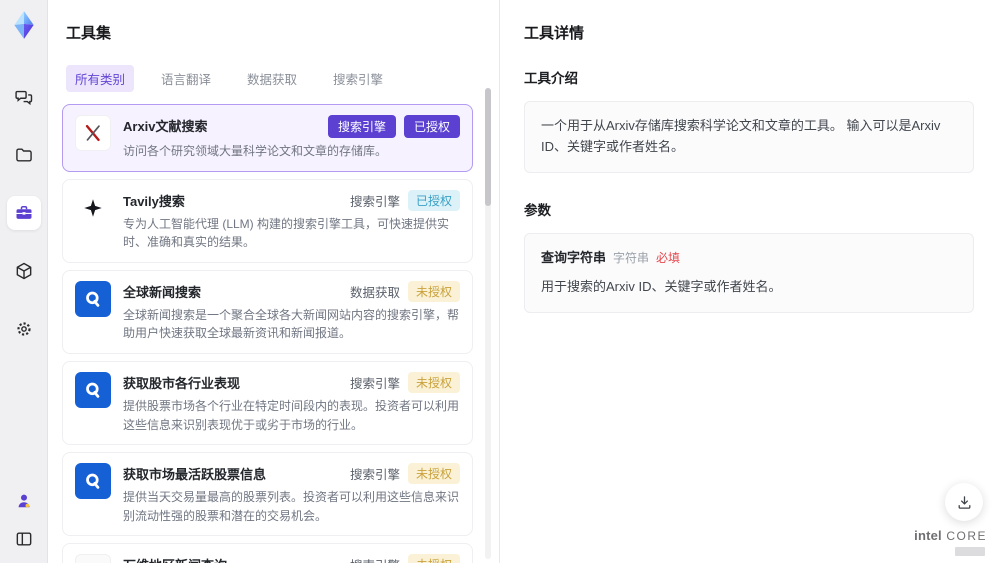  What do you see at coordinates (631, 257) in the screenshot?
I see `param-type: 字符串` at bounding box center [631, 257].